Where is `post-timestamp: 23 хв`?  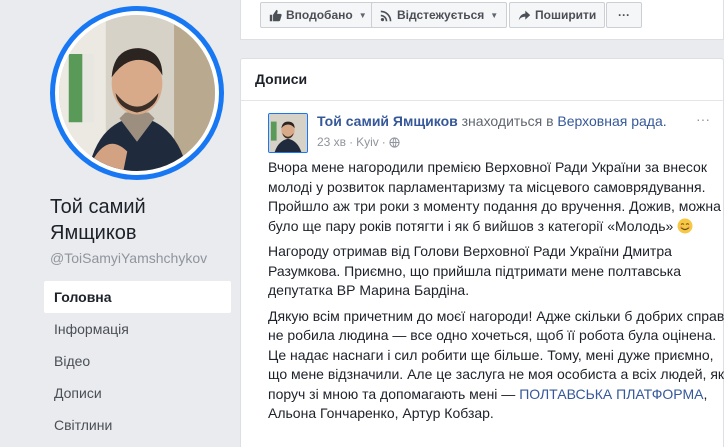 post-timestamp: 23 хв is located at coordinates (331, 142).